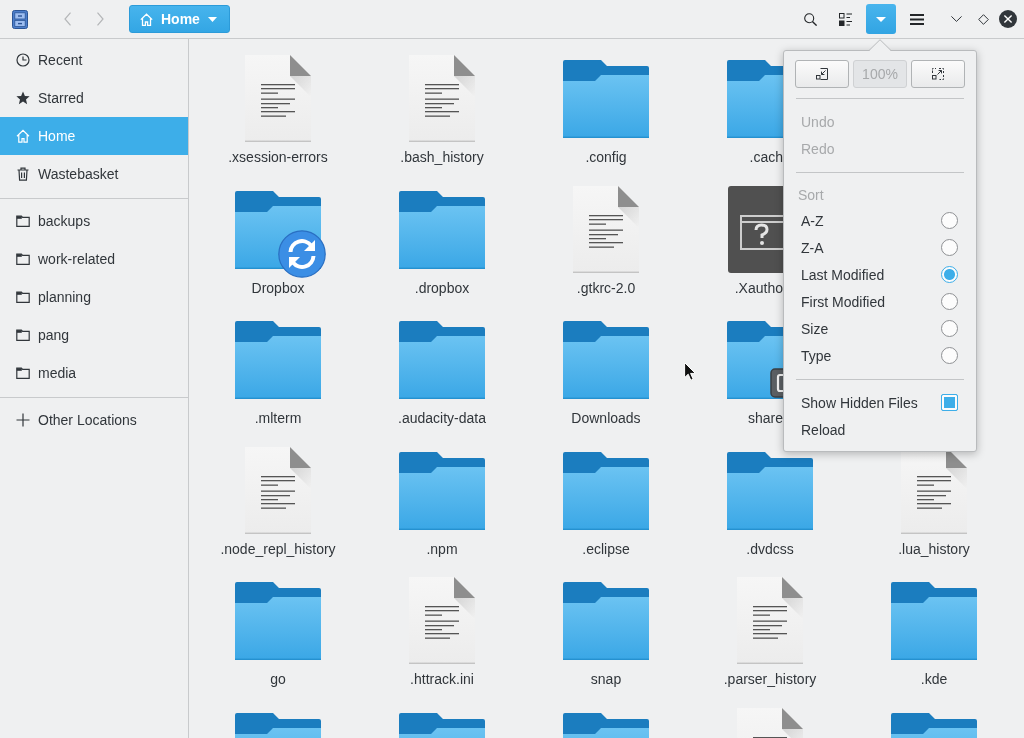  I want to click on file-name: .bash_history, so click(442, 157).